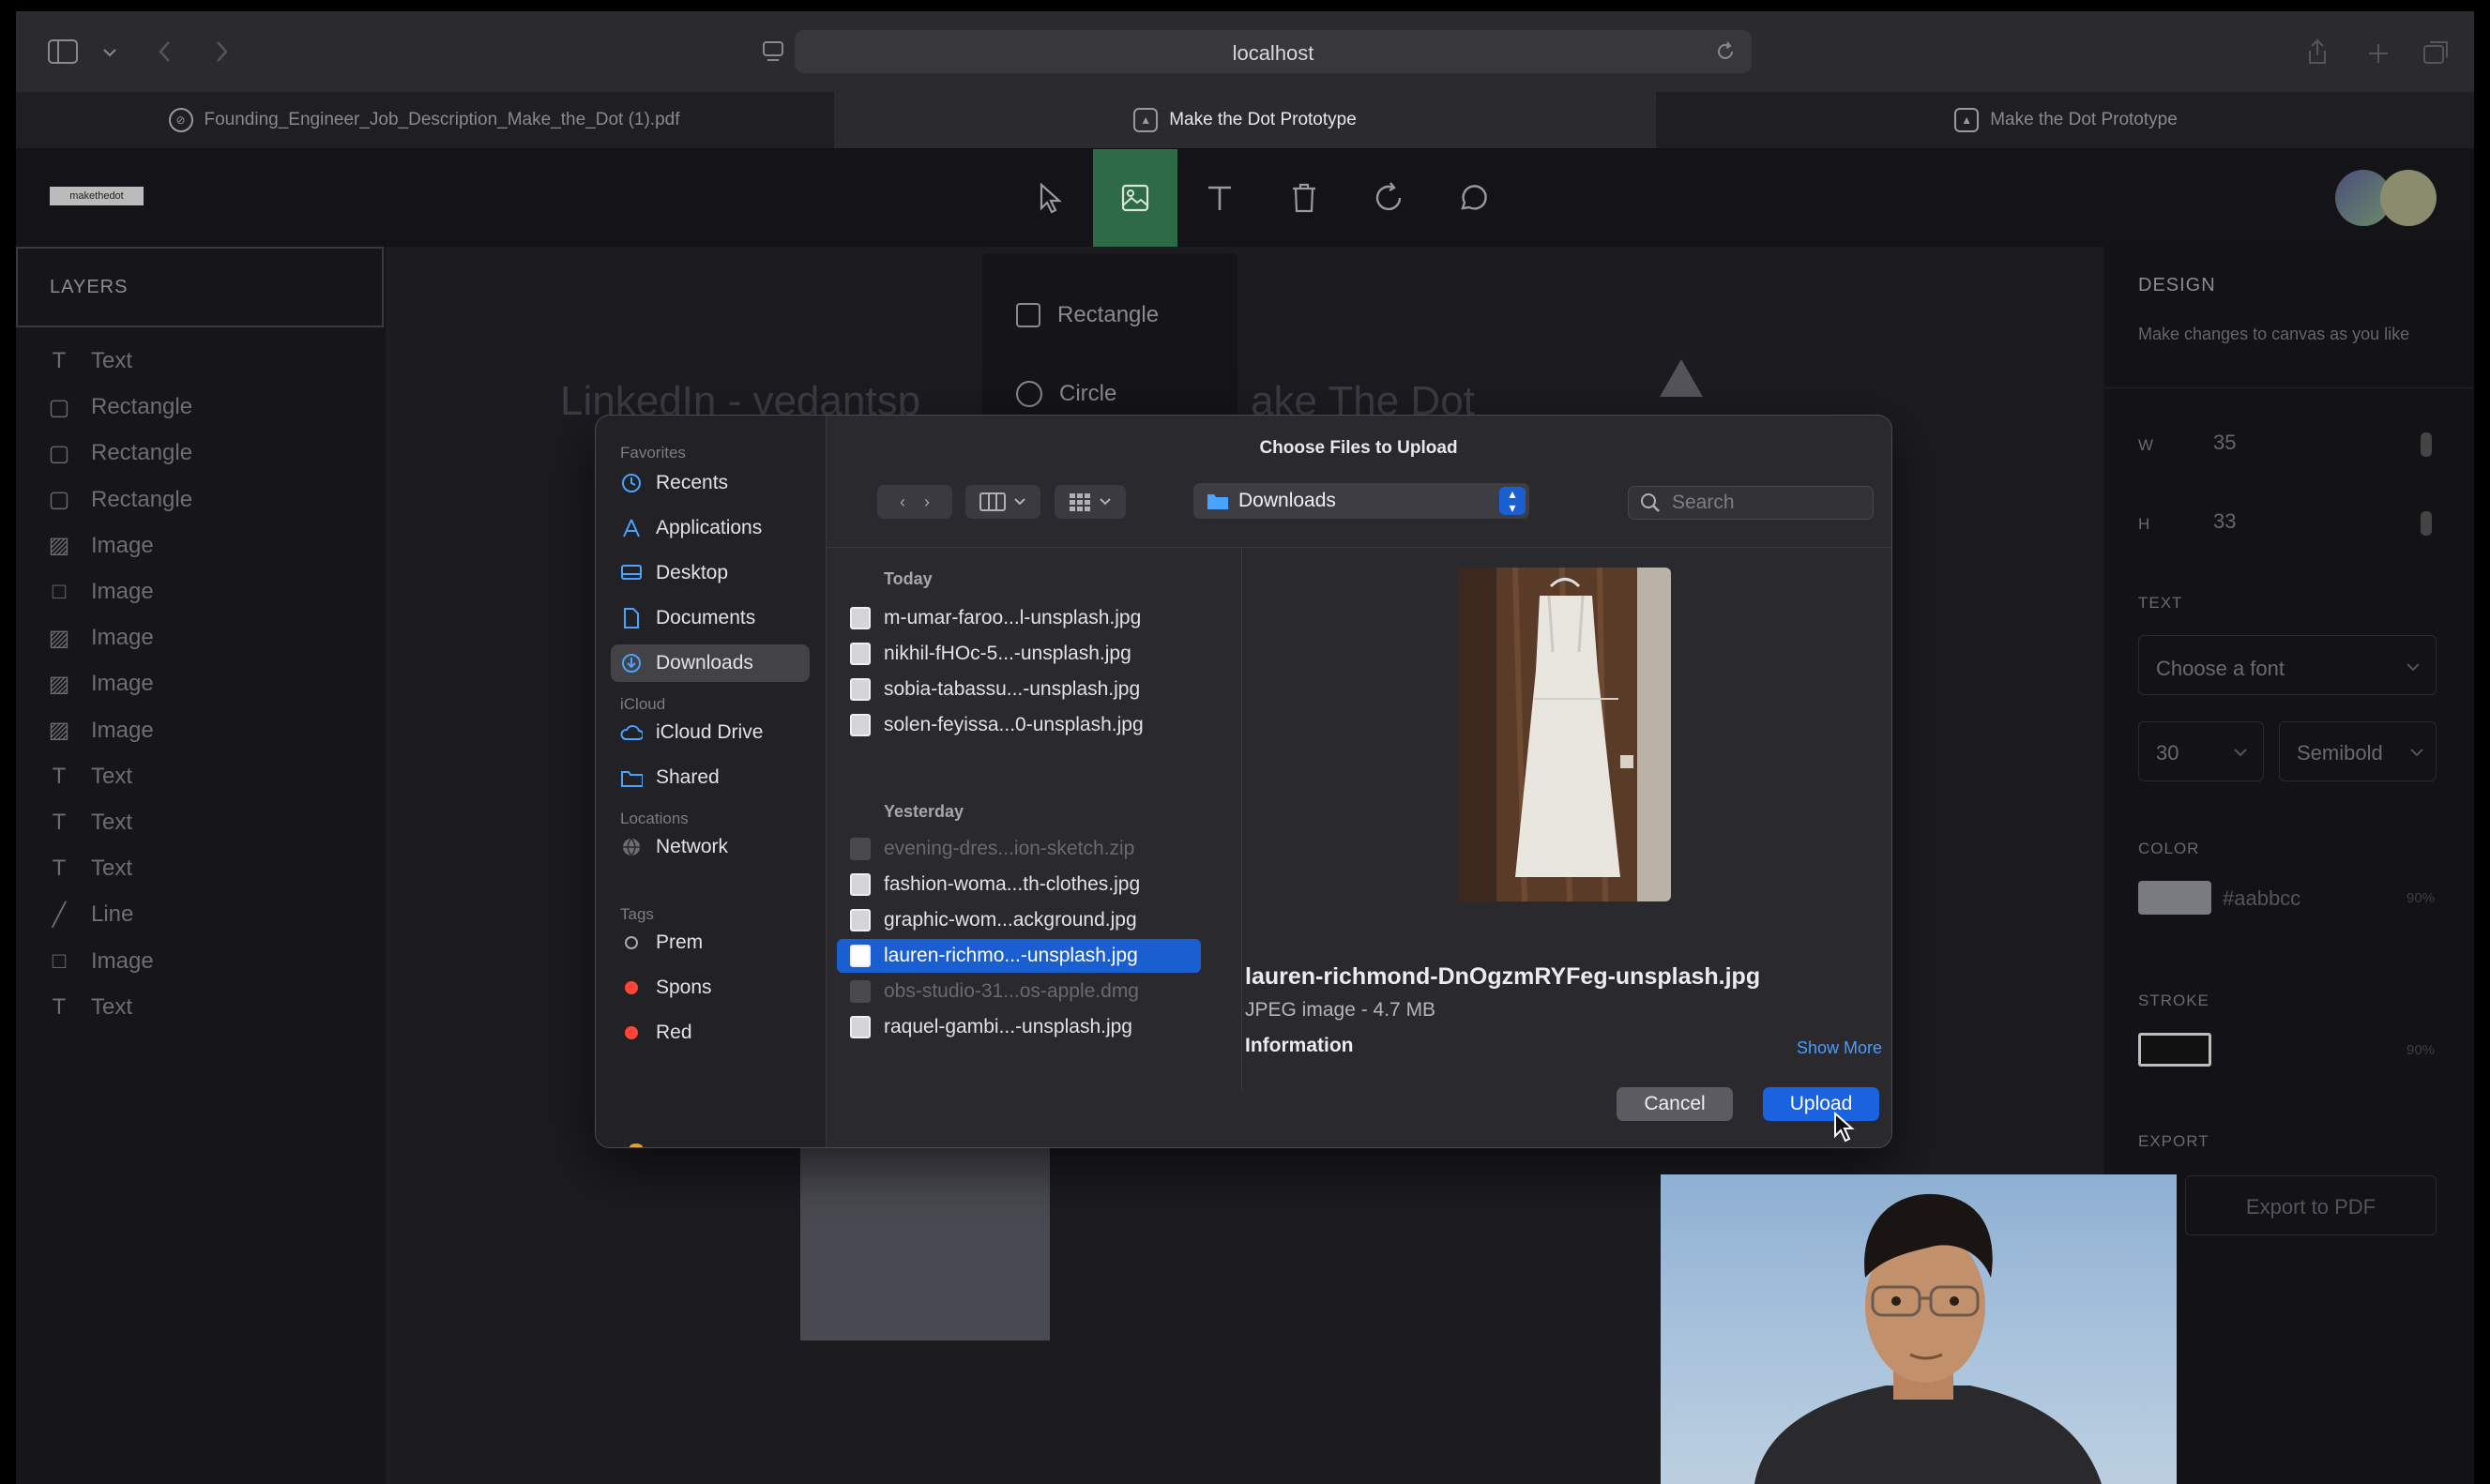  What do you see at coordinates (2421, 898) in the screenshot?
I see `color-opacity: 90%` at bounding box center [2421, 898].